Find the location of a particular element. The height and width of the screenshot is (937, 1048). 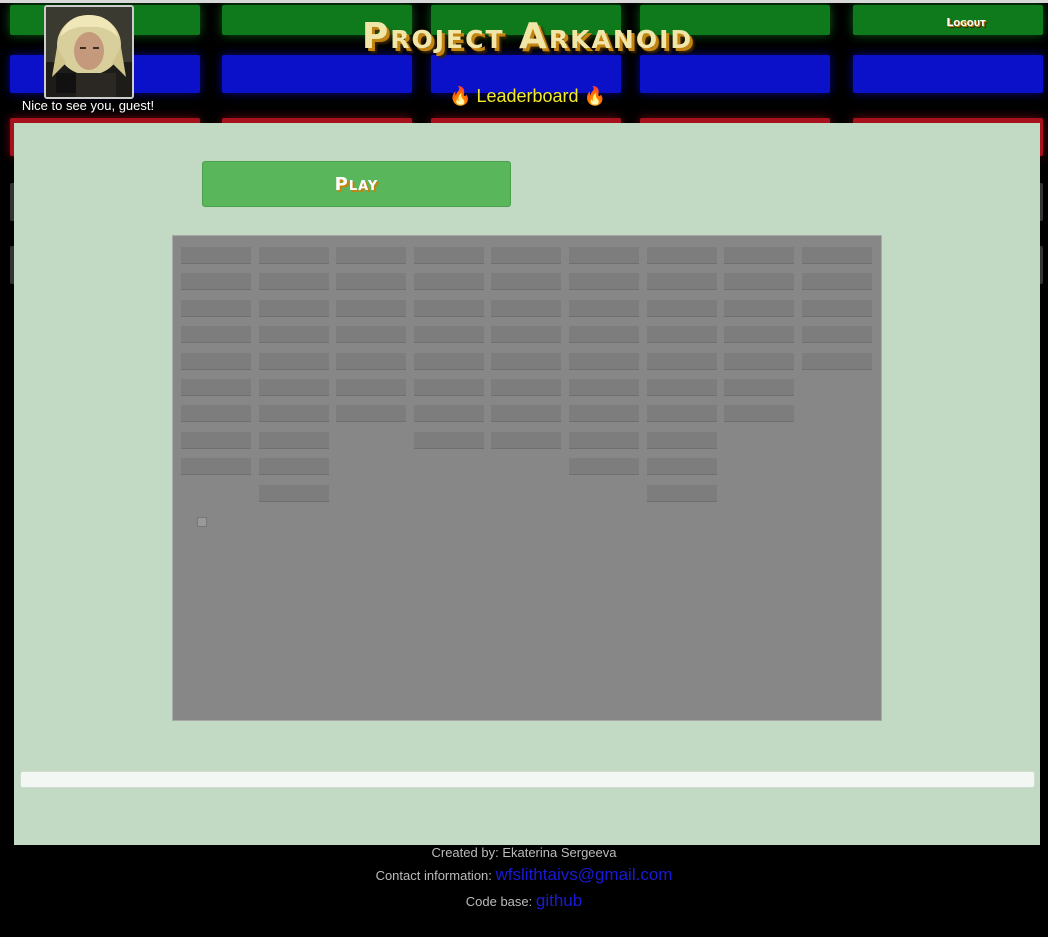

game-ball is located at coordinates (202, 522).